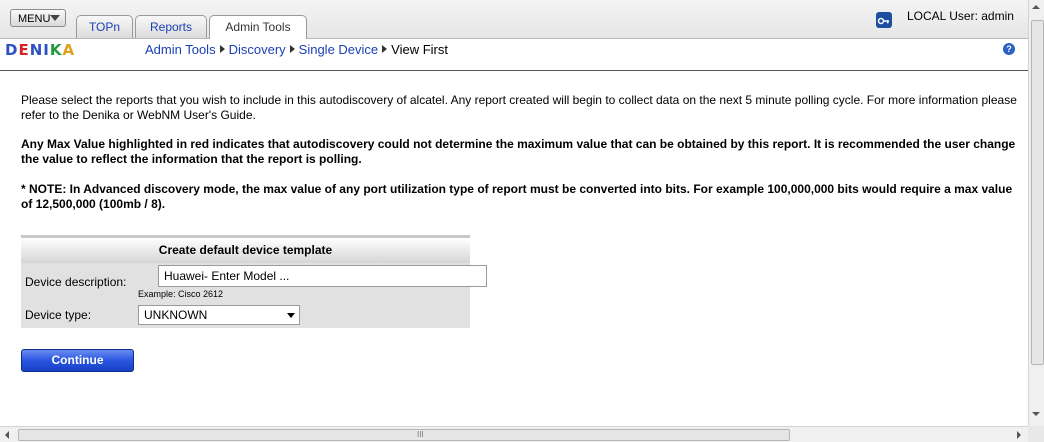  What do you see at coordinates (1037, 192) in the screenshot?
I see `vertical-scroll-thumb` at bounding box center [1037, 192].